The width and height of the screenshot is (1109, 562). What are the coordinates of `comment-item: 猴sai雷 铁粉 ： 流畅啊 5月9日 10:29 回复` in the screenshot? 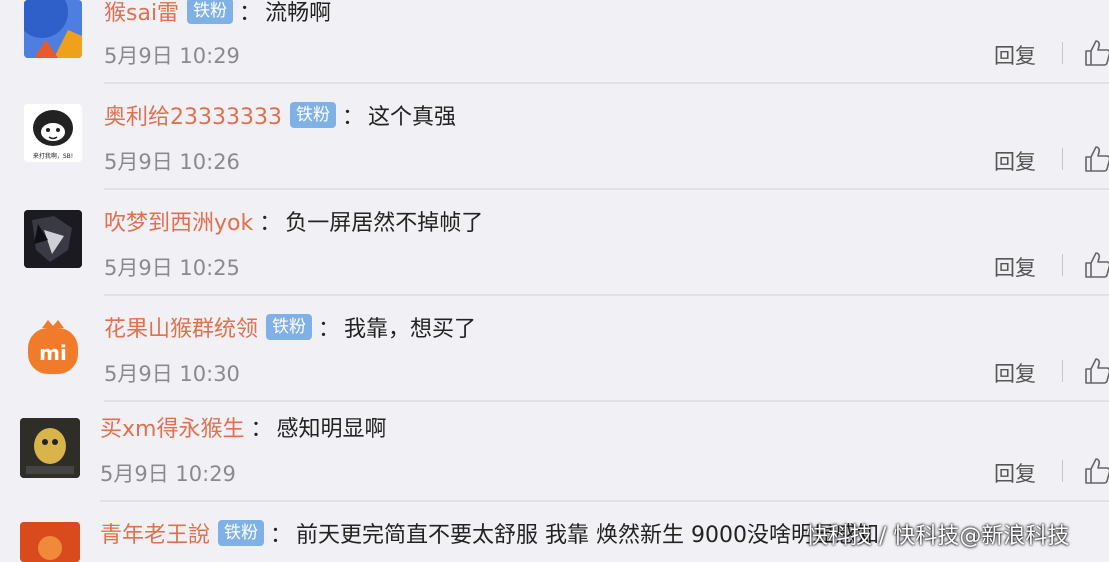 It's located at (554, 42).